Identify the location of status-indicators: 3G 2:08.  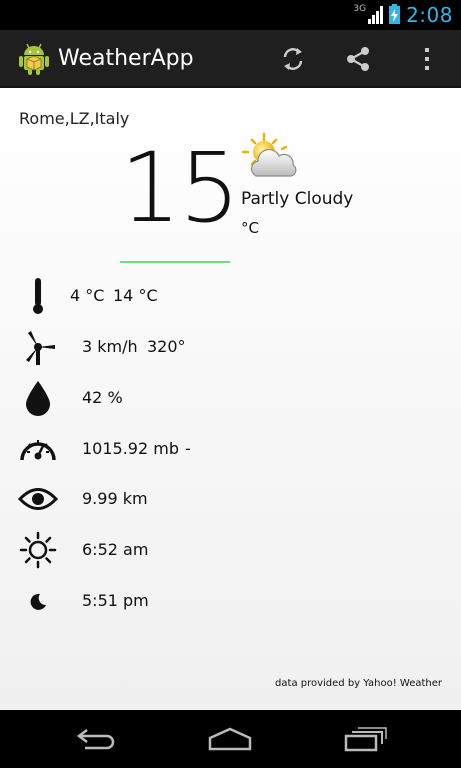
(403, 15).